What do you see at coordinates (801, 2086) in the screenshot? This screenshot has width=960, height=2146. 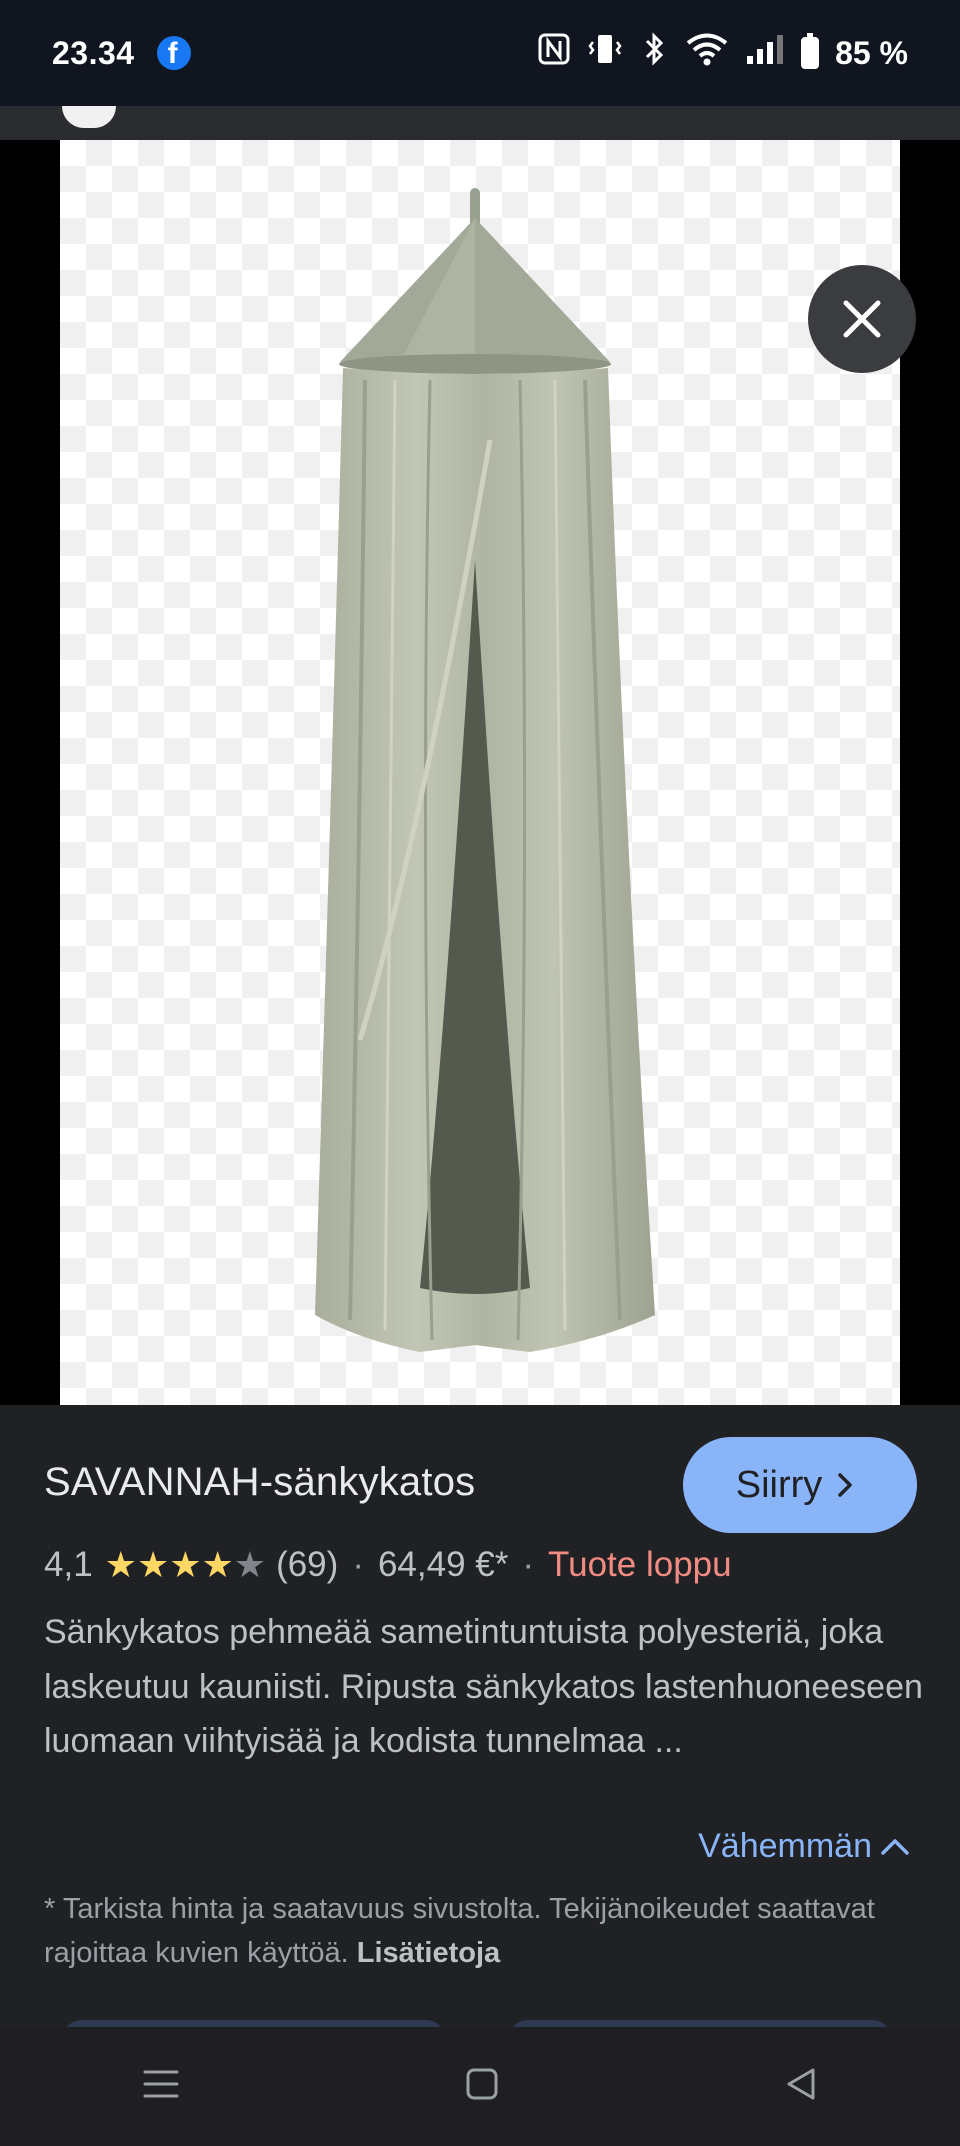 I see `back-icon` at bounding box center [801, 2086].